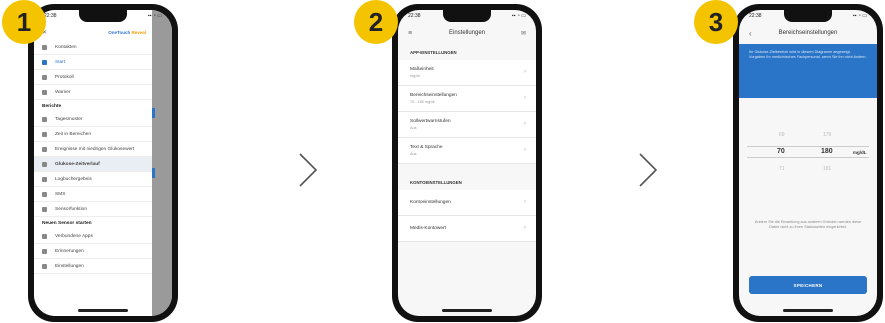  Describe the element at coordinates (93, 209) in the screenshot. I see `drawer-item: Sensorfunktion` at that location.